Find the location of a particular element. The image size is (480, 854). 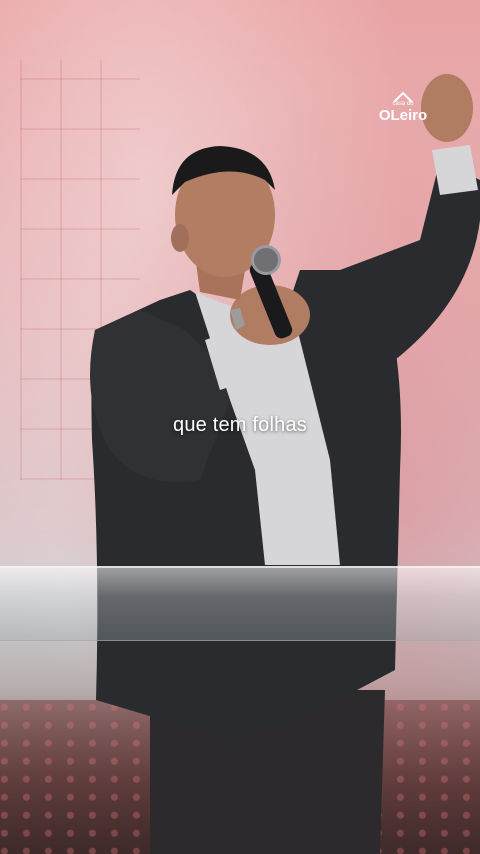

glass-lectern is located at coordinates (240, 603).